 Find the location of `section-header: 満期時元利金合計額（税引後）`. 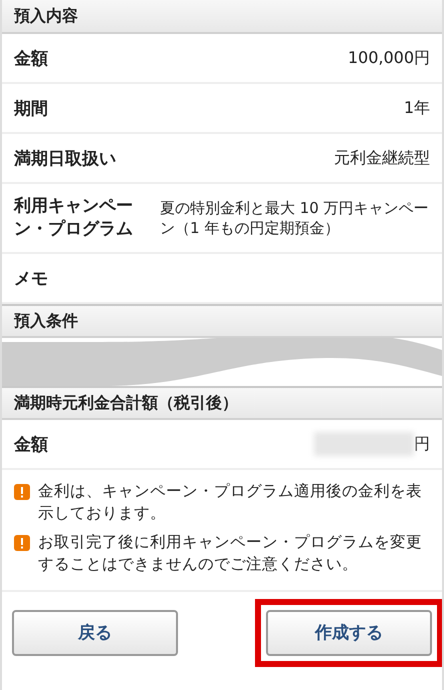

section-header: 満期時元利金合計額（税引後） is located at coordinates (222, 403).